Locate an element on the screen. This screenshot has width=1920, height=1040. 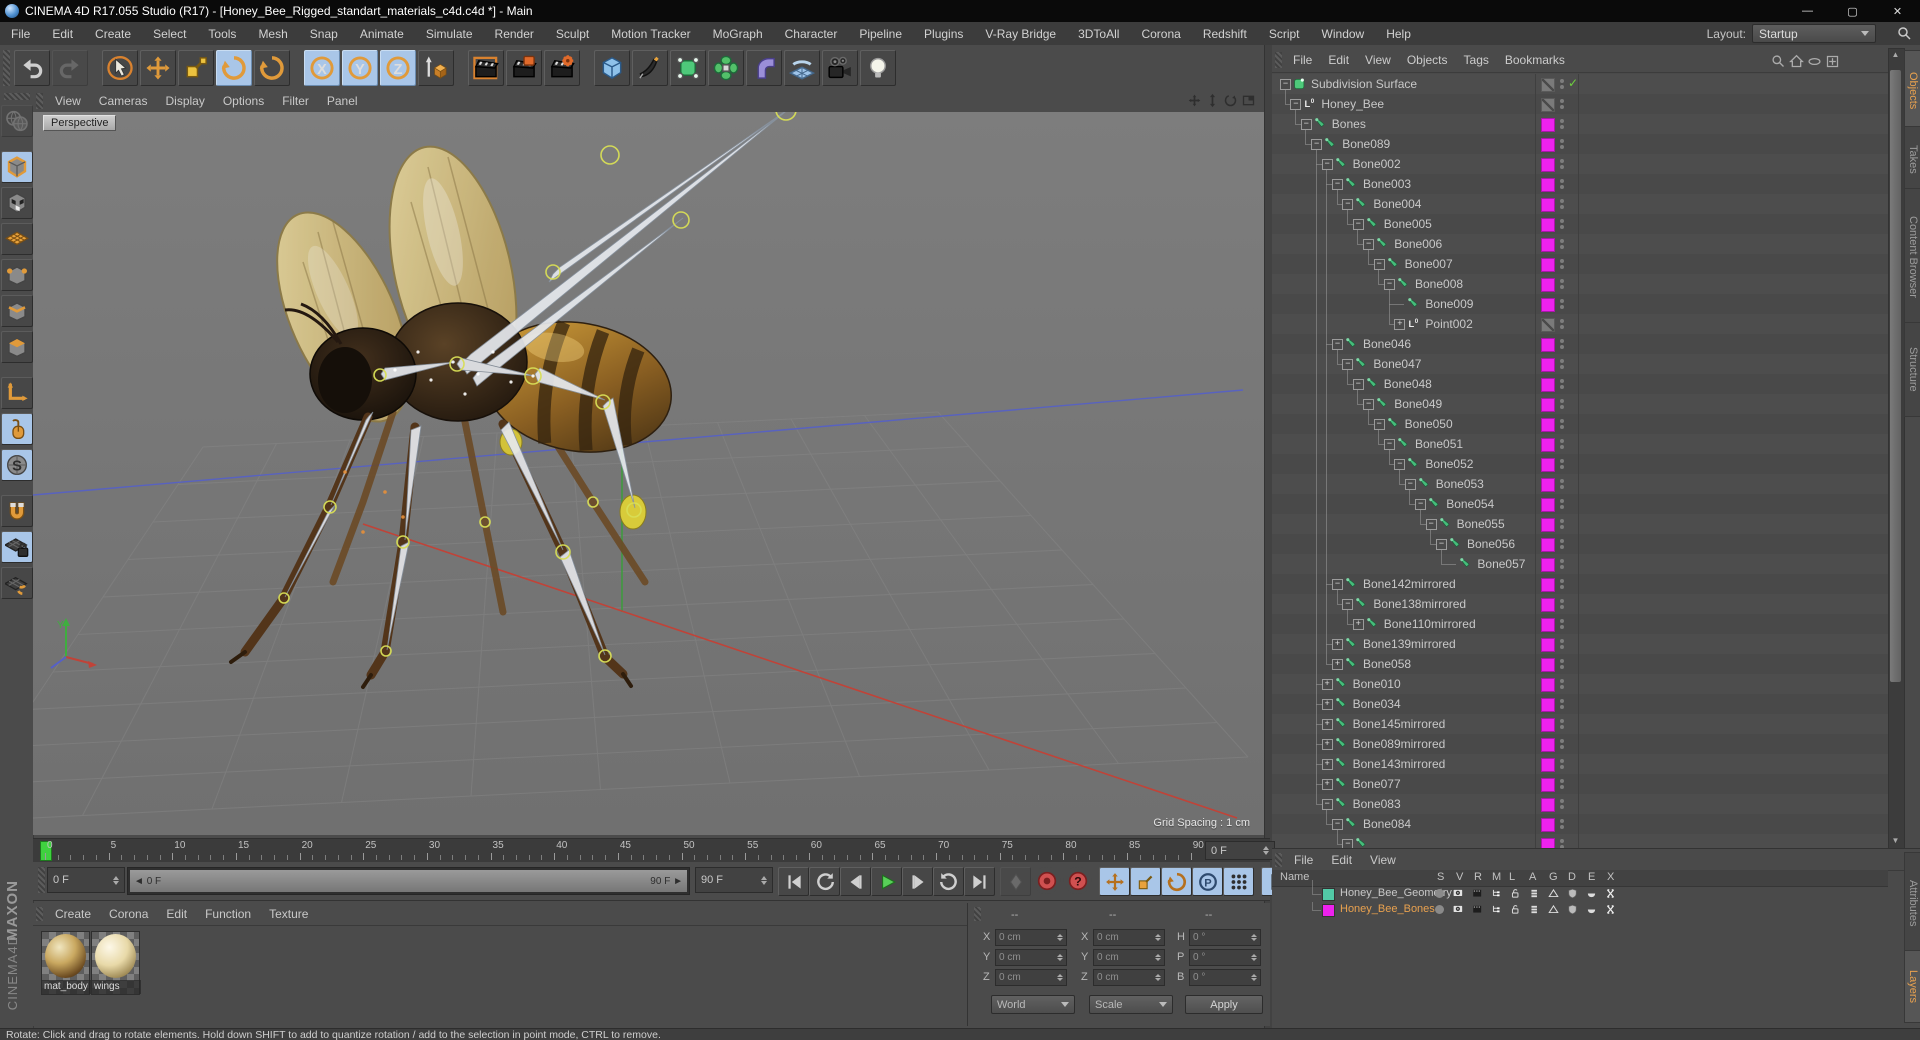
material-menu-create: Create is located at coordinates (73, 914).